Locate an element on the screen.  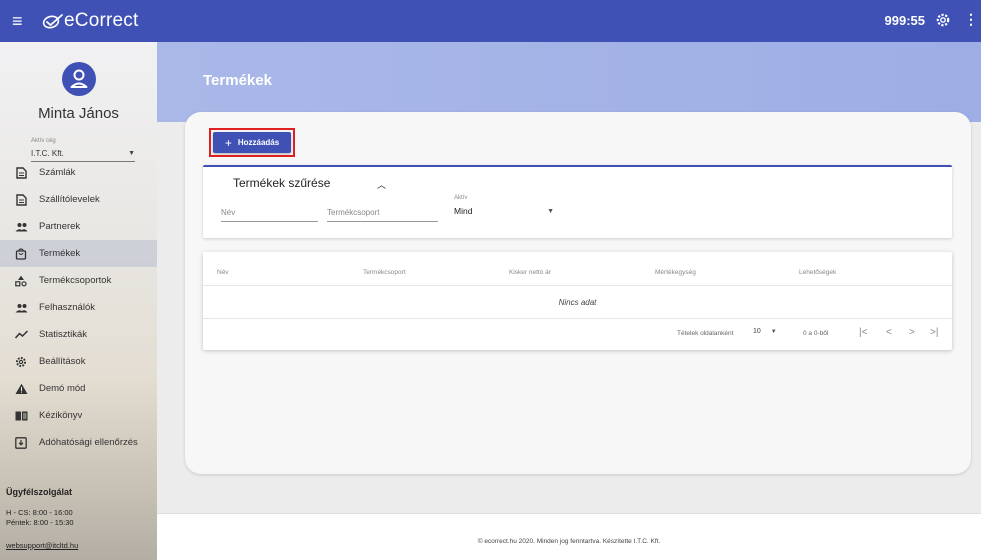
group-filter-input: Termékcsoport is located at coordinates (382, 215).